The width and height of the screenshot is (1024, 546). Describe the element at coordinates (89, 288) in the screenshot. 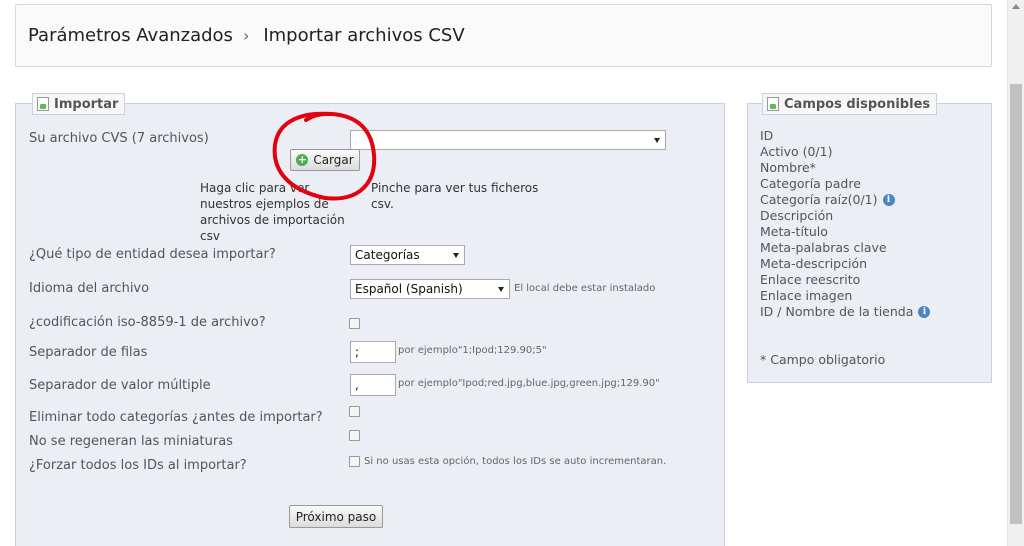

I see `language-label: Idioma del archivo` at that location.